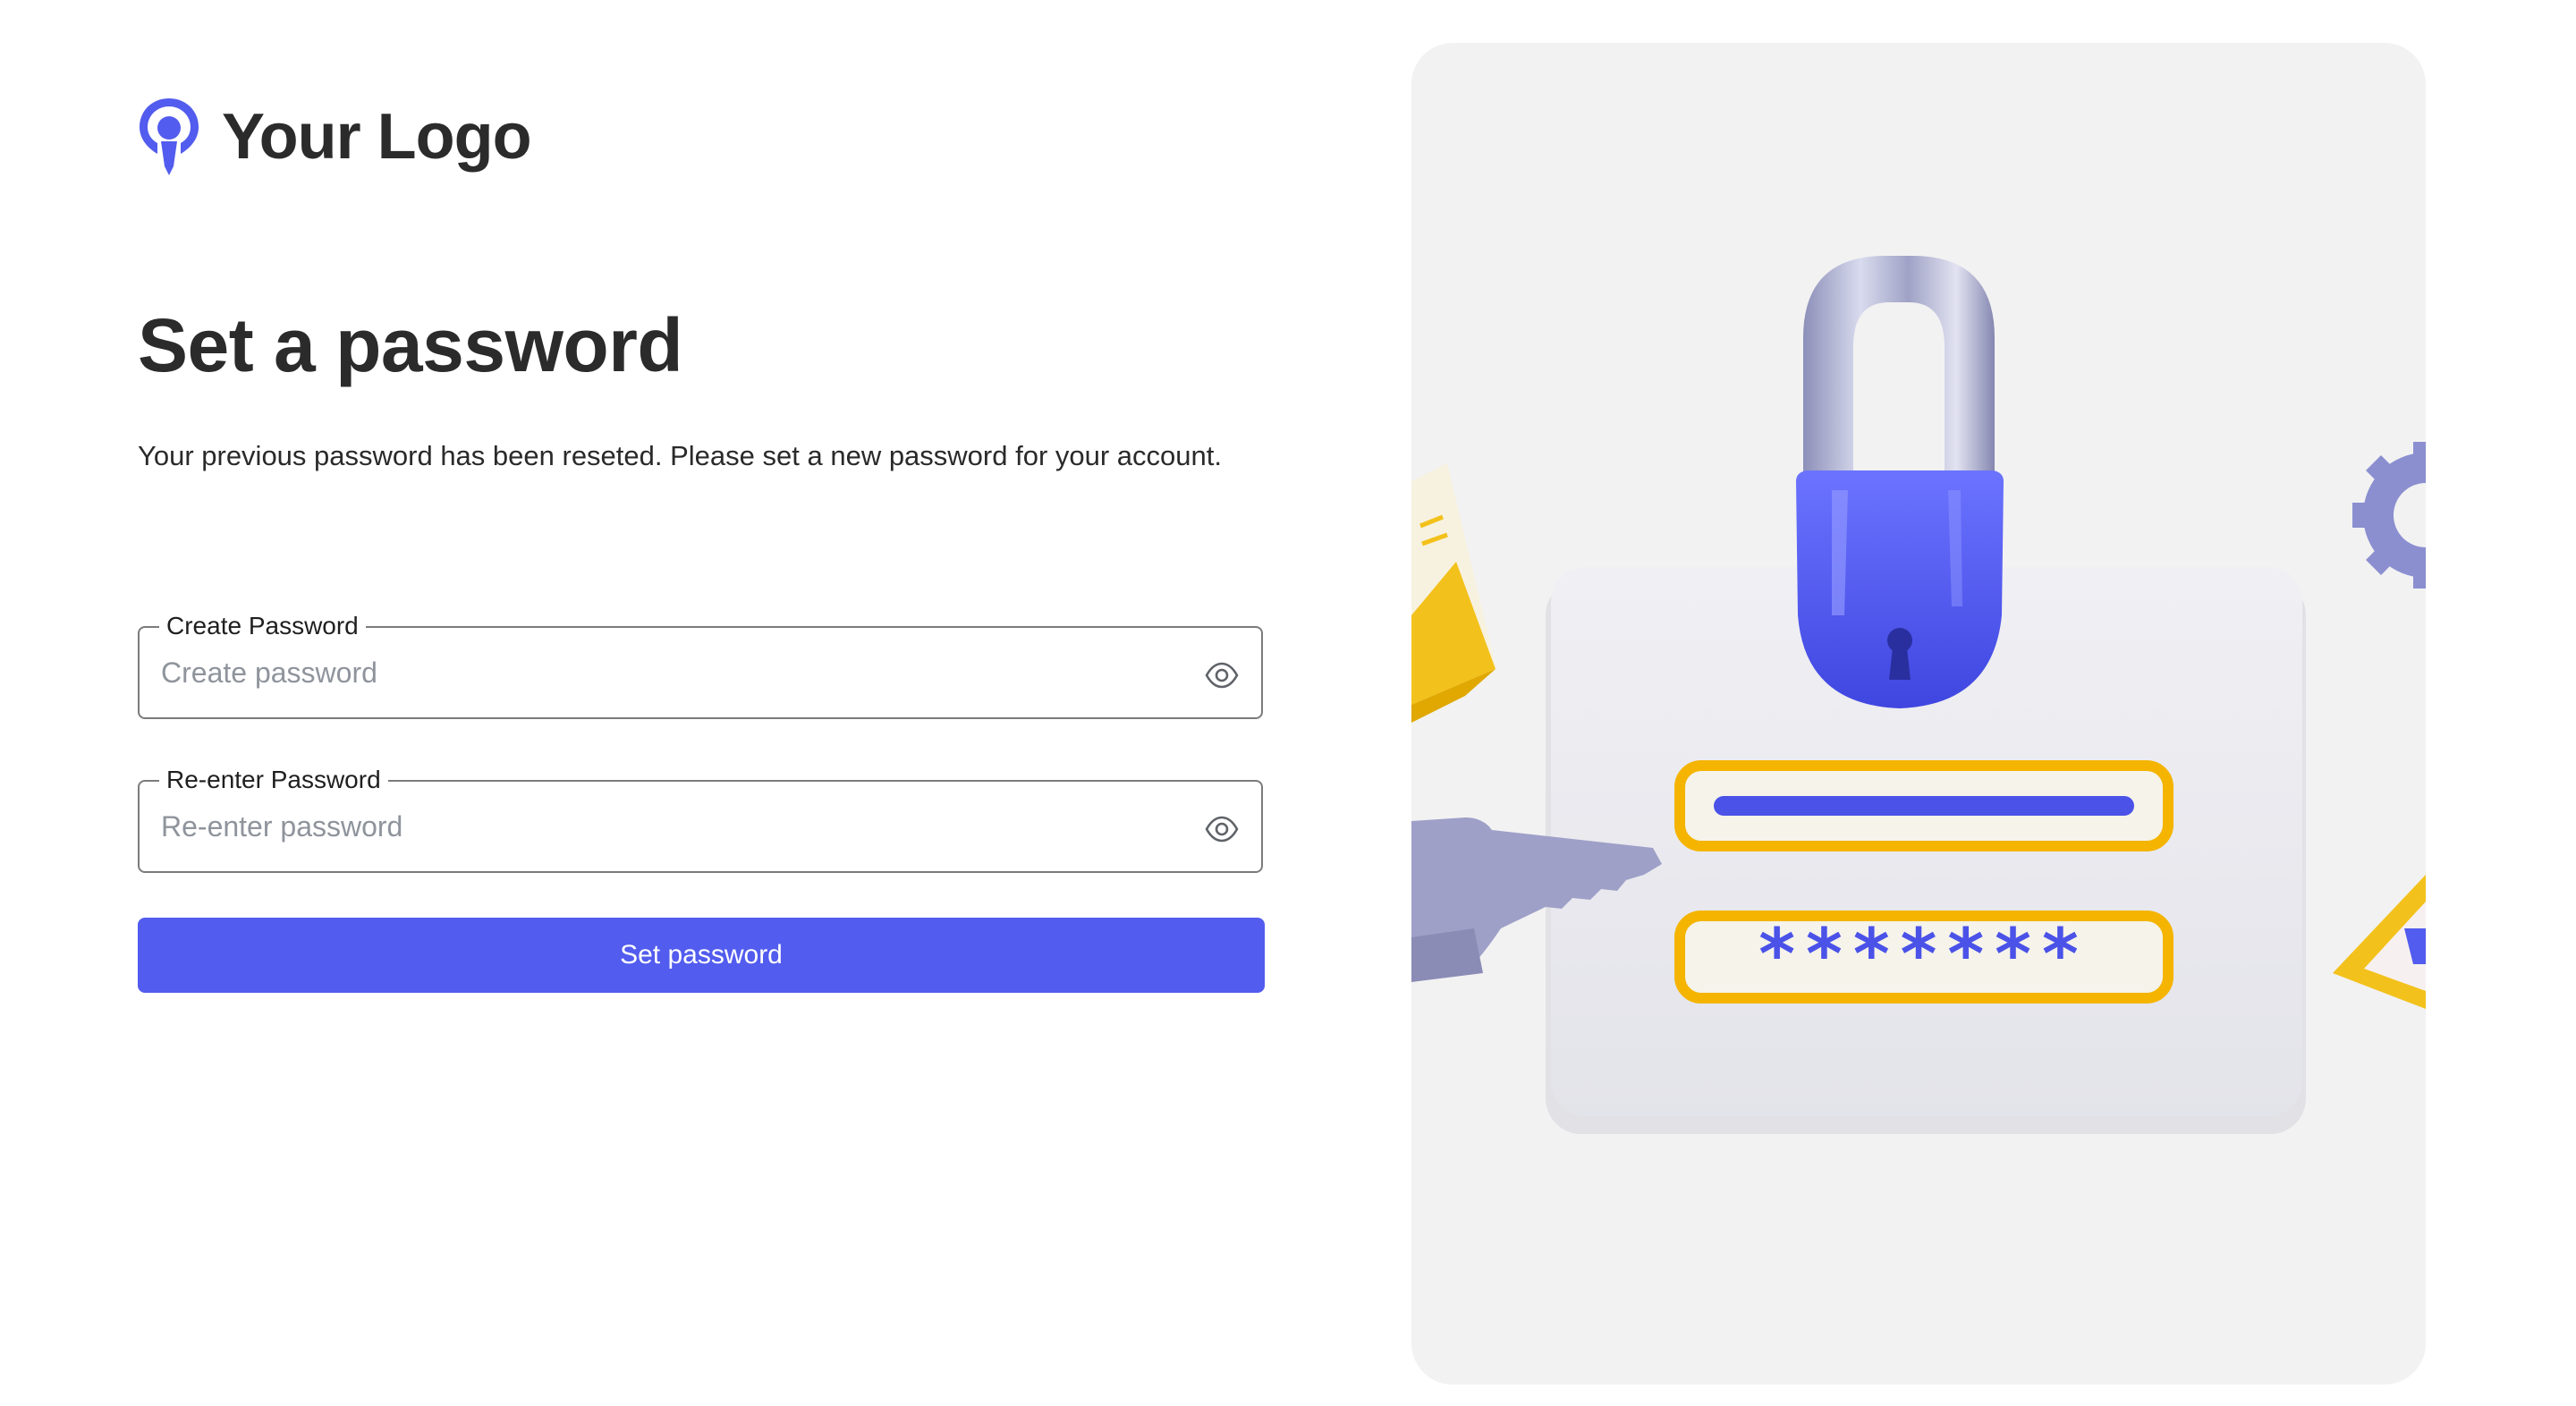  Describe the element at coordinates (662, 827) in the screenshot. I see `reenter-password-input` at that location.